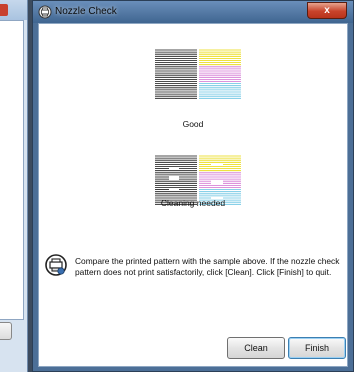  Describe the element at coordinates (193, 203) in the screenshot. I see `cleaning-needed-pattern-caption: Cleaning needed` at that location.